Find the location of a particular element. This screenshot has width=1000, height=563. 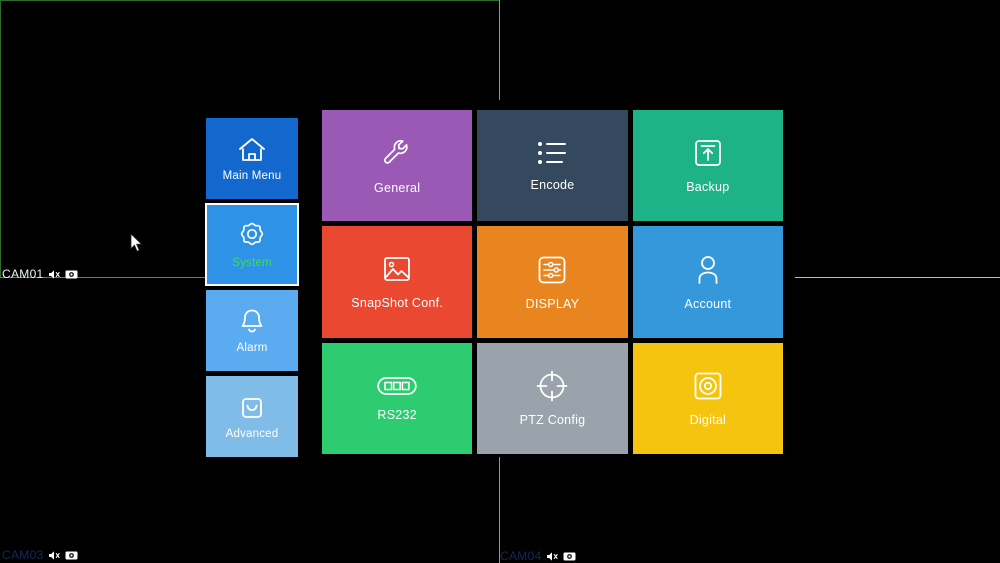

tile-label: Backup is located at coordinates (708, 187).